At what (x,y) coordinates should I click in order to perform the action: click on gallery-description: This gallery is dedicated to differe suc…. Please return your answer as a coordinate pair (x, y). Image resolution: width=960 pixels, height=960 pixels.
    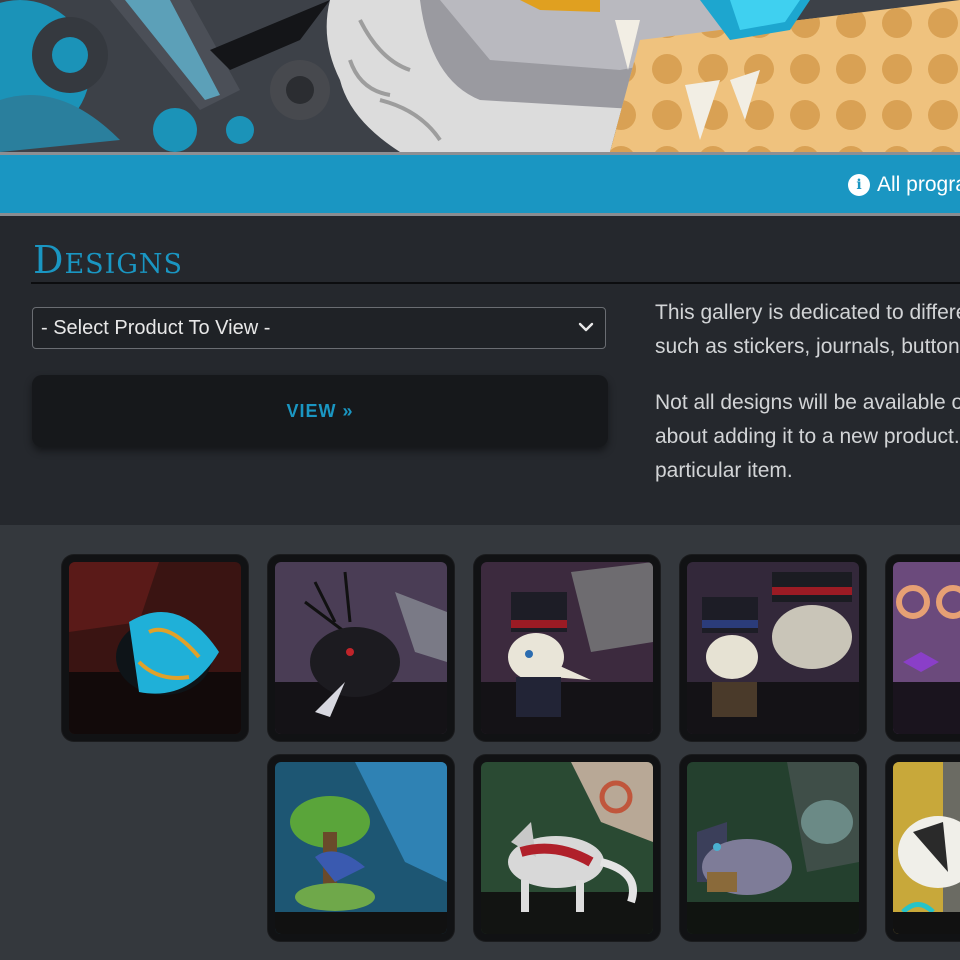
    Looking at the image, I should click on (807, 403).